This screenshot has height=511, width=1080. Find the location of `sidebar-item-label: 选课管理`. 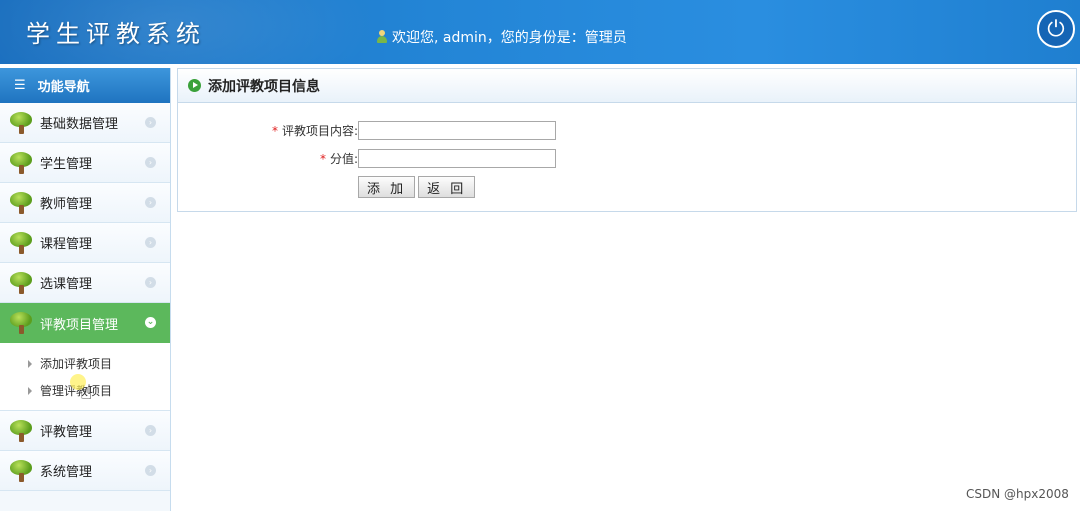

sidebar-item-label: 选课管理 is located at coordinates (66, 284).